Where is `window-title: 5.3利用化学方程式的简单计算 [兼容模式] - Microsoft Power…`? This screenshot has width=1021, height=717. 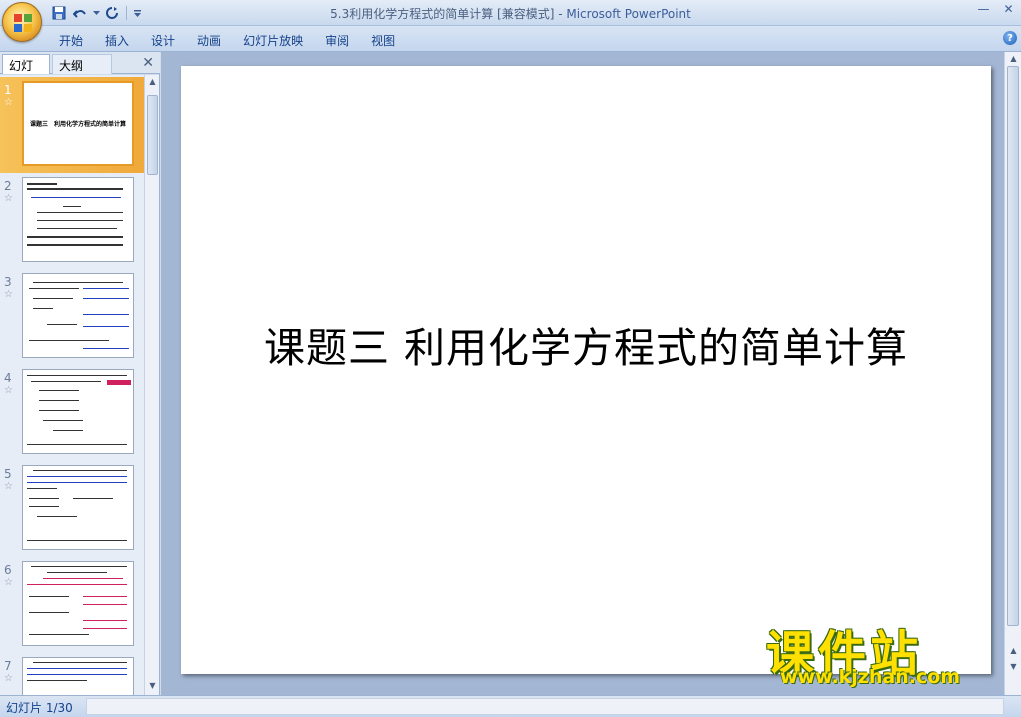
window-title: 5.3利用化学方程式的简单计算 [兼容模式] - Microsoft Power… is located at coordinates (510, 13).